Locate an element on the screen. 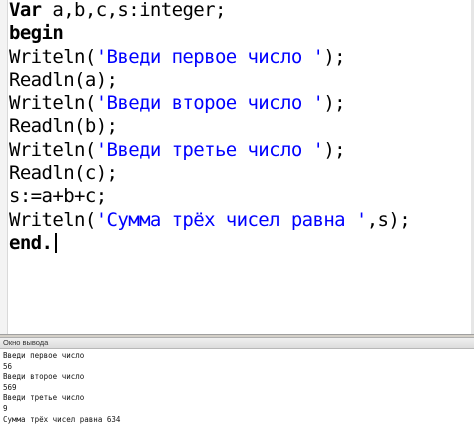 This screenshot has width=474, height=428. text-cursor is located at coordinates (56, 243).